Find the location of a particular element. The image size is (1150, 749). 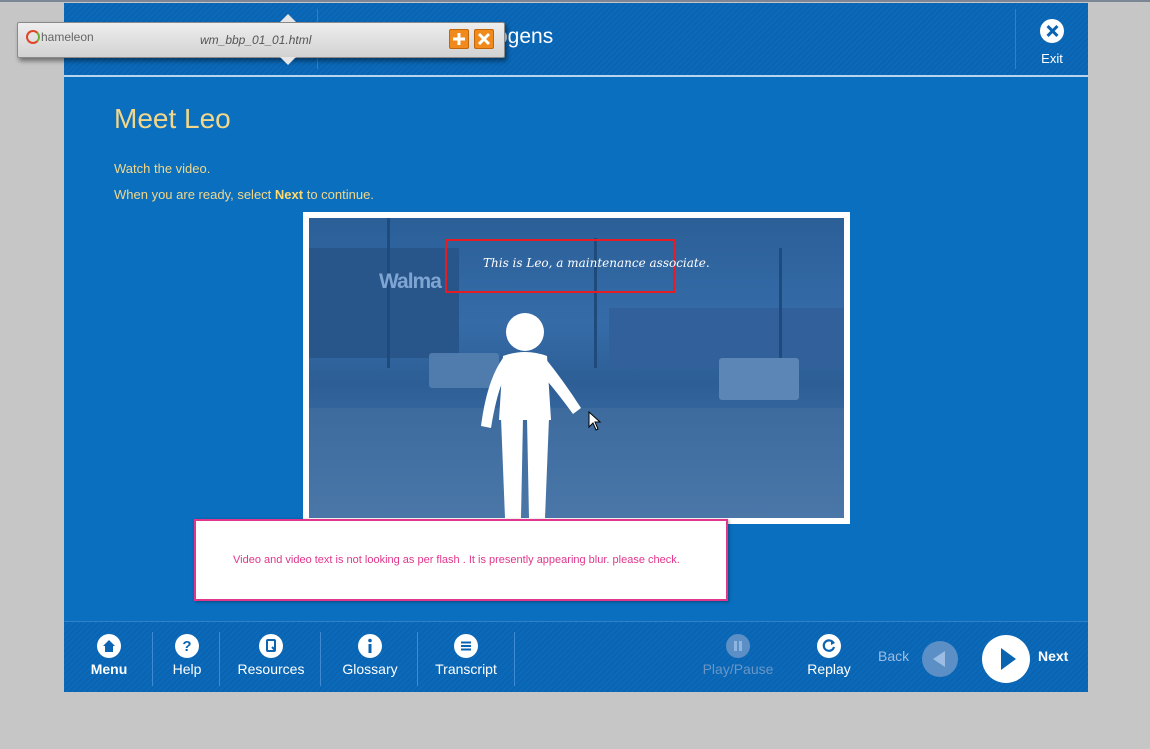

help-label: Help is located at coordinates (187, 669).